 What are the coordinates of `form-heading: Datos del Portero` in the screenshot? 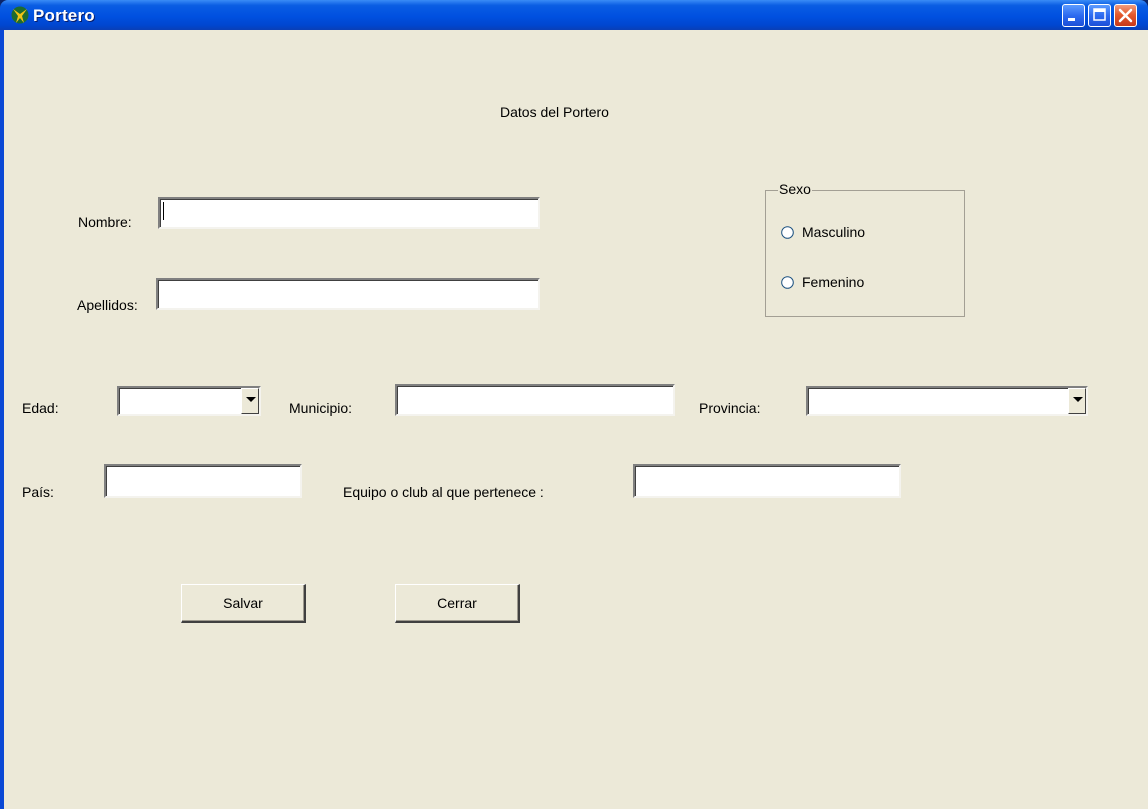 It's located at (554, 112).